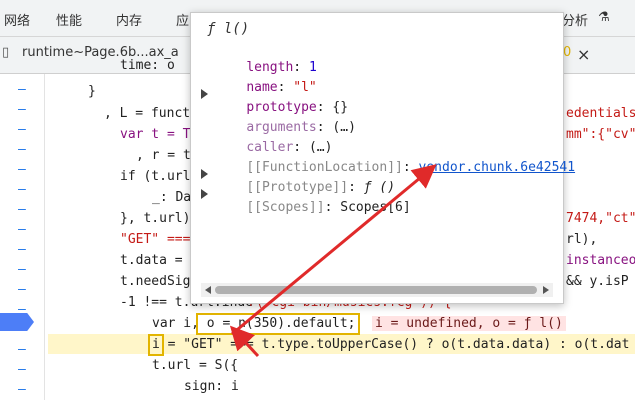  What do you see at coordinates (334, 250) in the screenshot?
I see `annotation-arrow-to-location` at bounding box center [334, 250].